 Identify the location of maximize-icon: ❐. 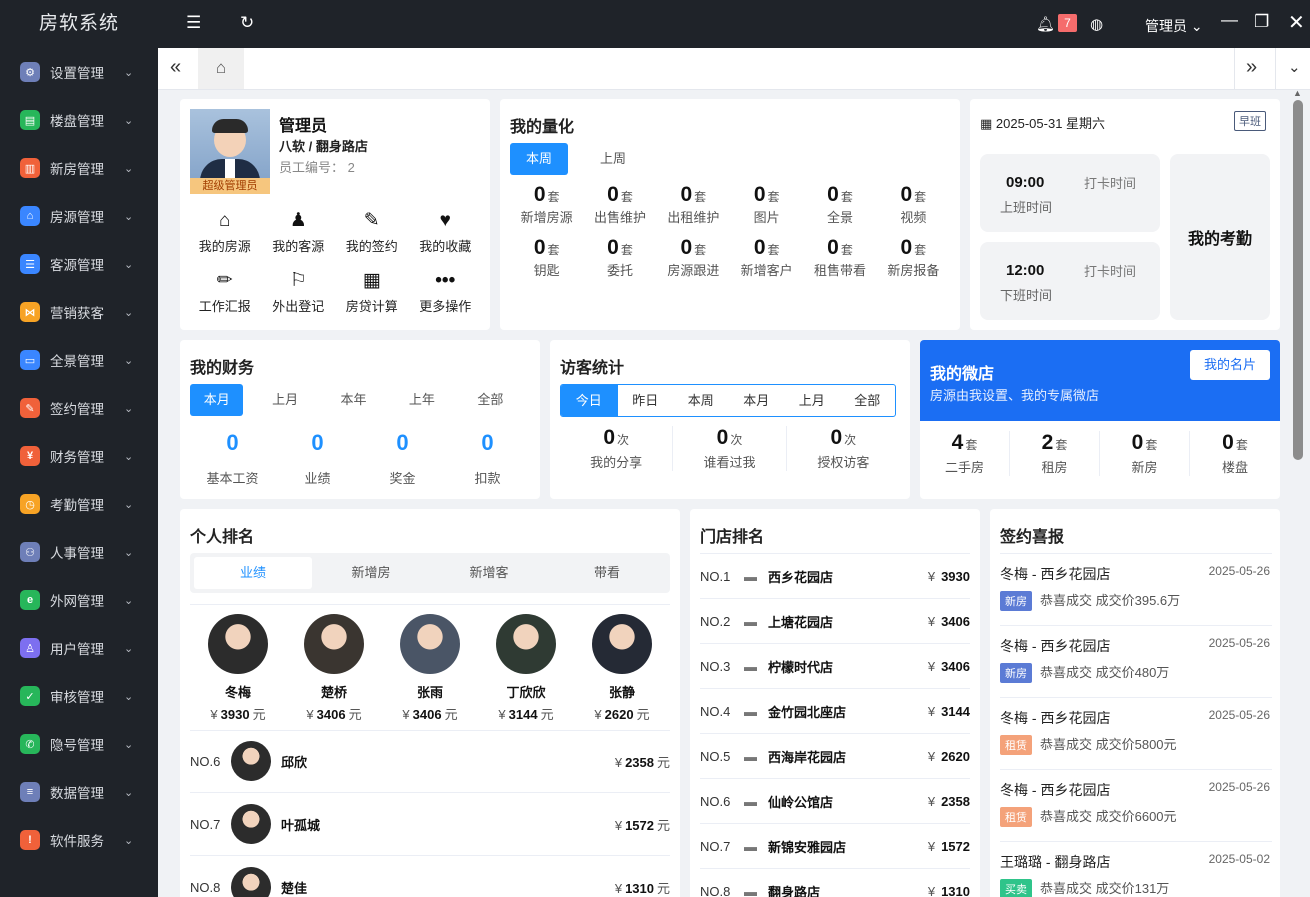
(1261, 22).